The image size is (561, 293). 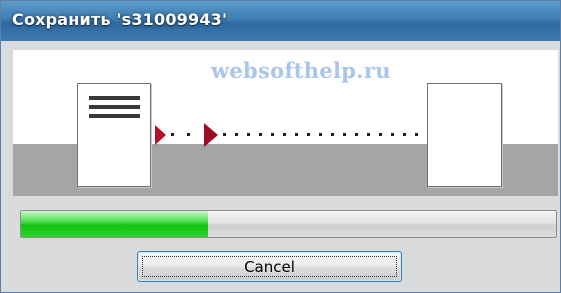 What do you see at coordinates (211, 135) in the screenshot?
I see `transfer-moving-arrow-icon` at bounding box center [211, 135].